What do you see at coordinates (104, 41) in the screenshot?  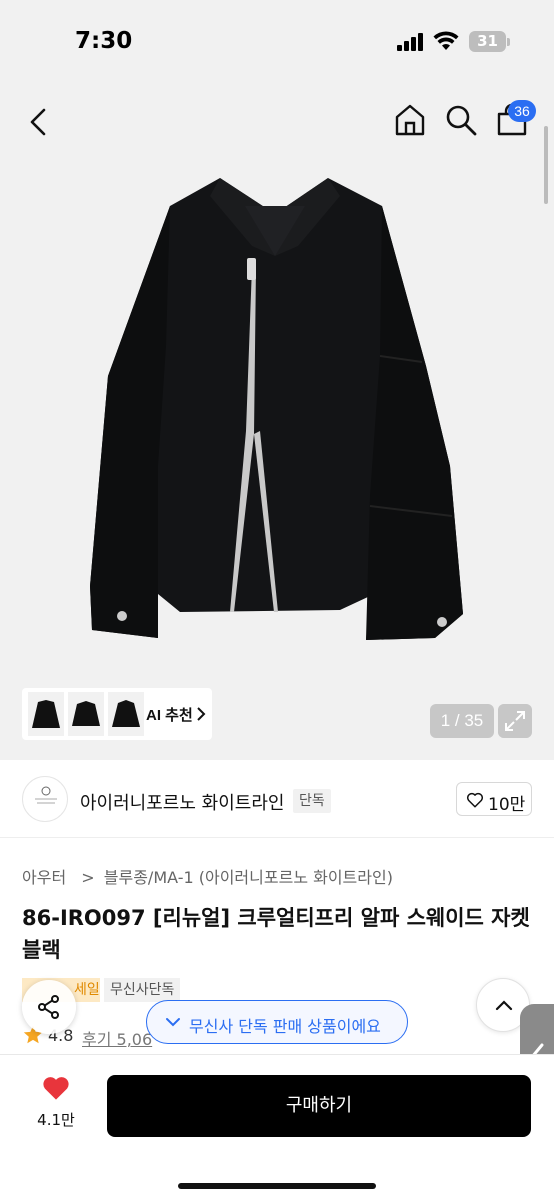 I see `status-time: 7:30` at bounding box center [104, 41].